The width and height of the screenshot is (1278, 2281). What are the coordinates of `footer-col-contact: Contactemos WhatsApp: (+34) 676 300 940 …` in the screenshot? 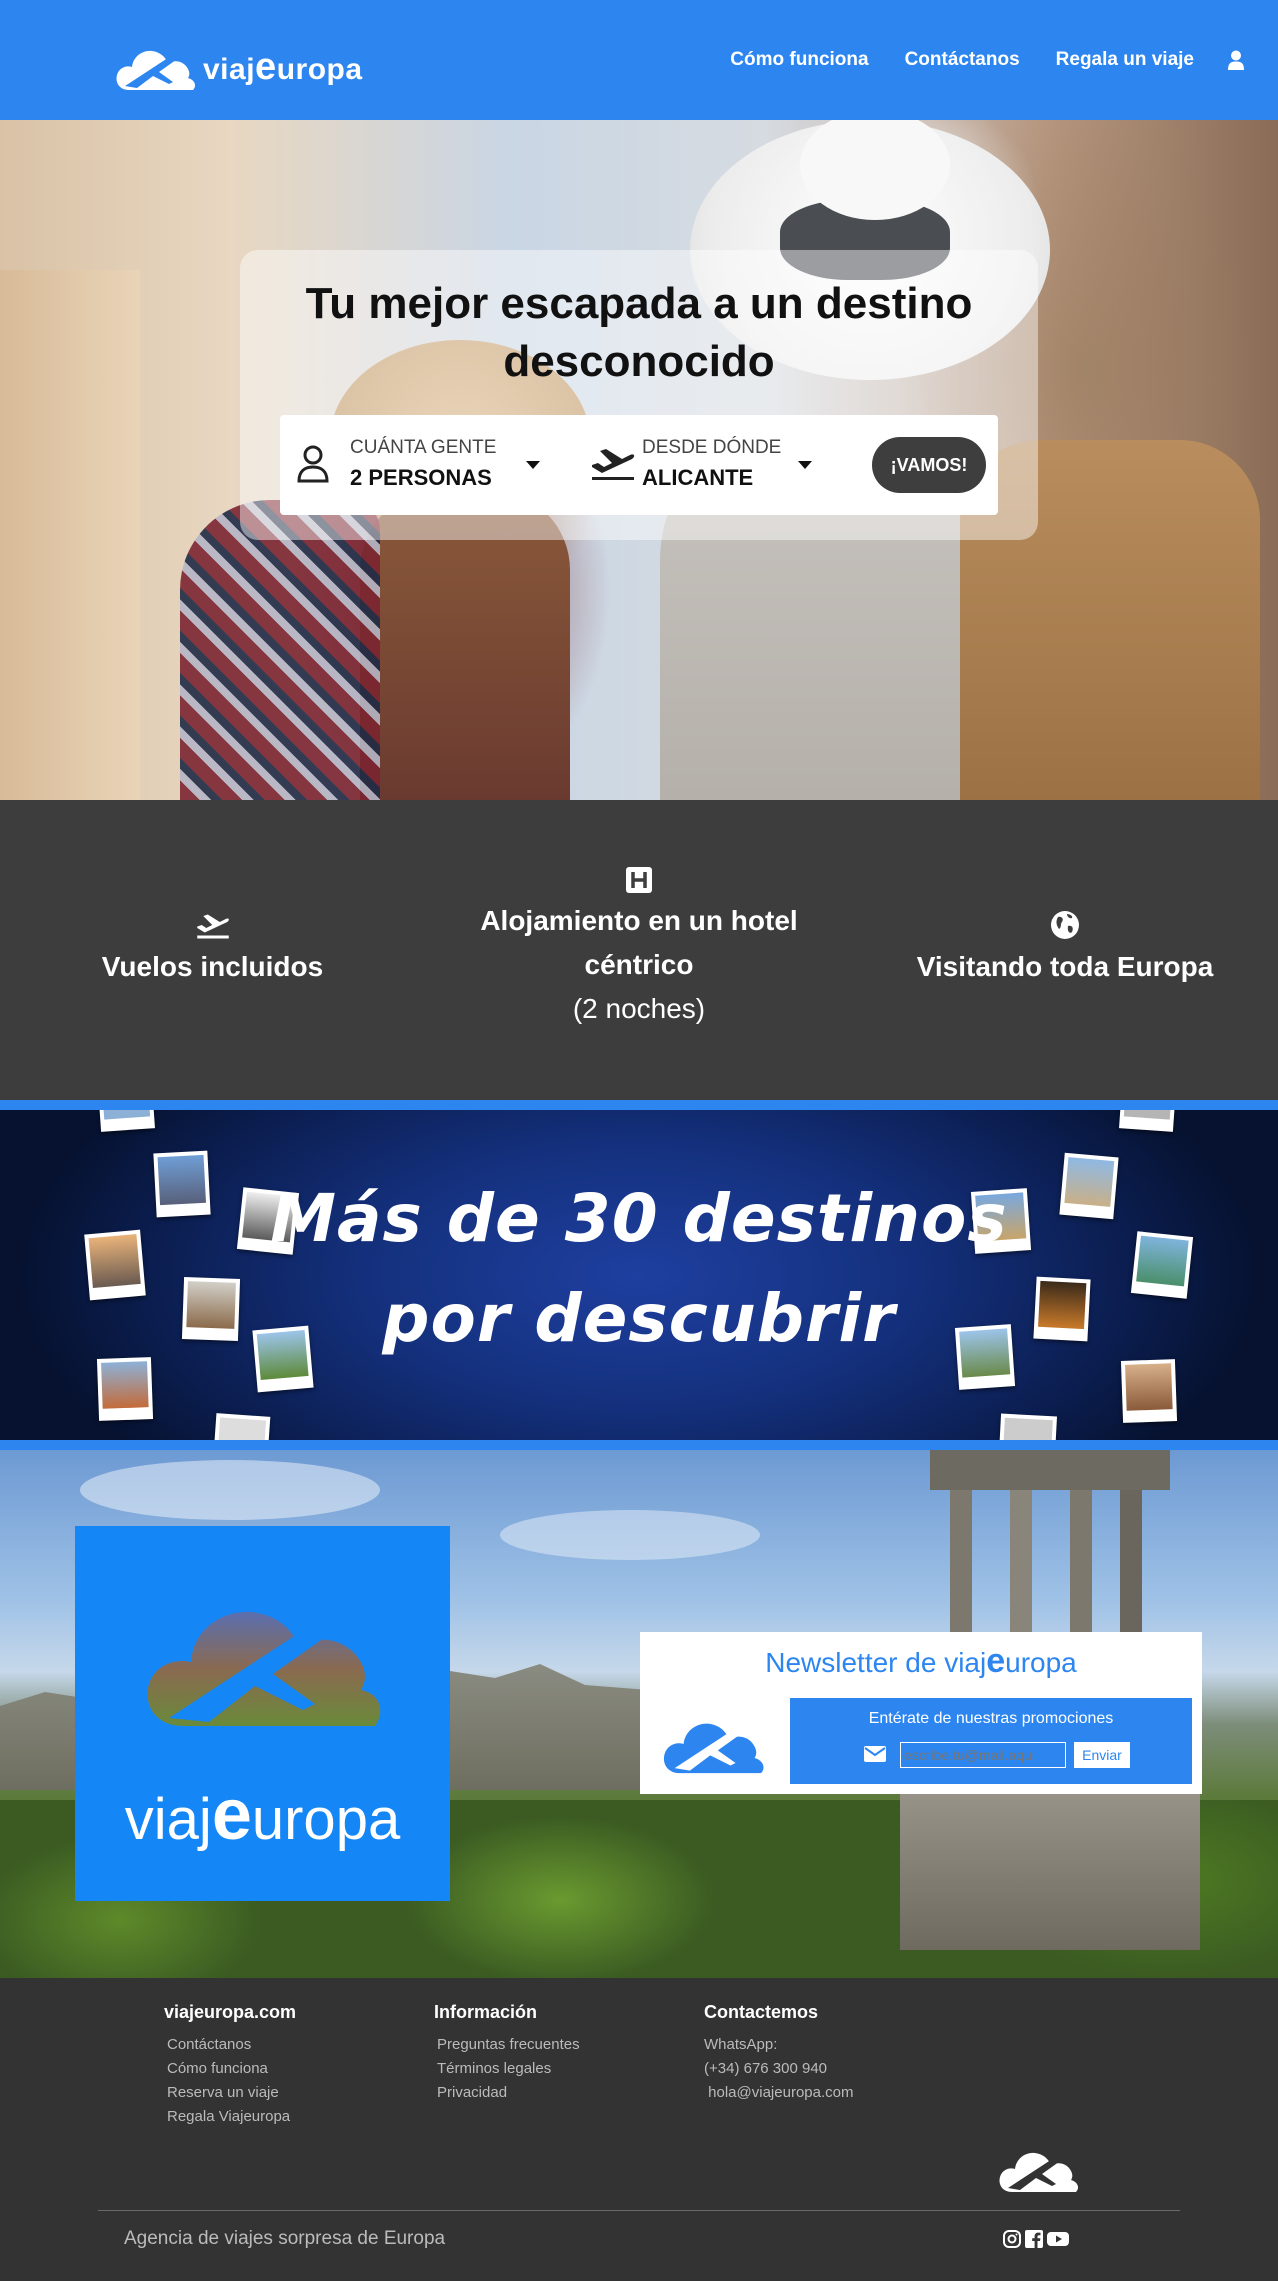 It's located at (778, 2053).